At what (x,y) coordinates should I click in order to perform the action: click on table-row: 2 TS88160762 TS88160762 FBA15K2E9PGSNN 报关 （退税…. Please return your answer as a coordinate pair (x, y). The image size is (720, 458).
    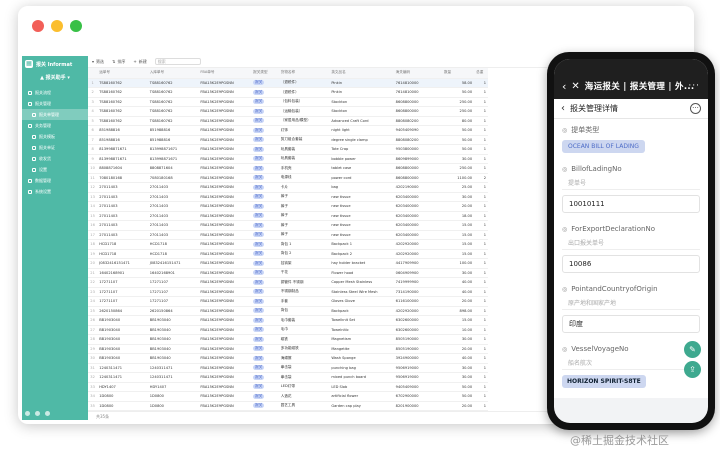
    Looking at the image, I should click on (288, 92).